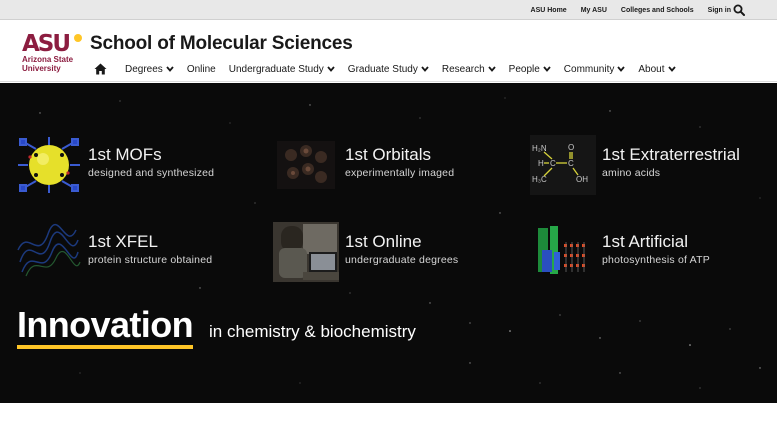 This screenshot has height=423, width=777. What do you see at coordinates (398, 253) in the screenshot?
I see `hero-tile-online: 1st Online undergraduate degrees` at bounding box center [398, 253].